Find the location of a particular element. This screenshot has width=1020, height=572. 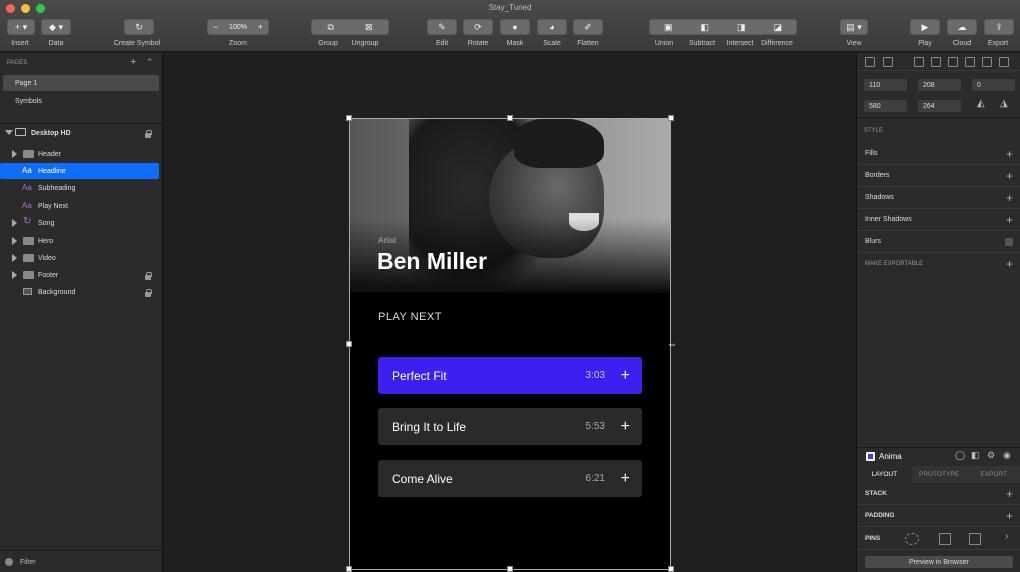

shadows-row: Shadows + is located at coordinates (938, 198).